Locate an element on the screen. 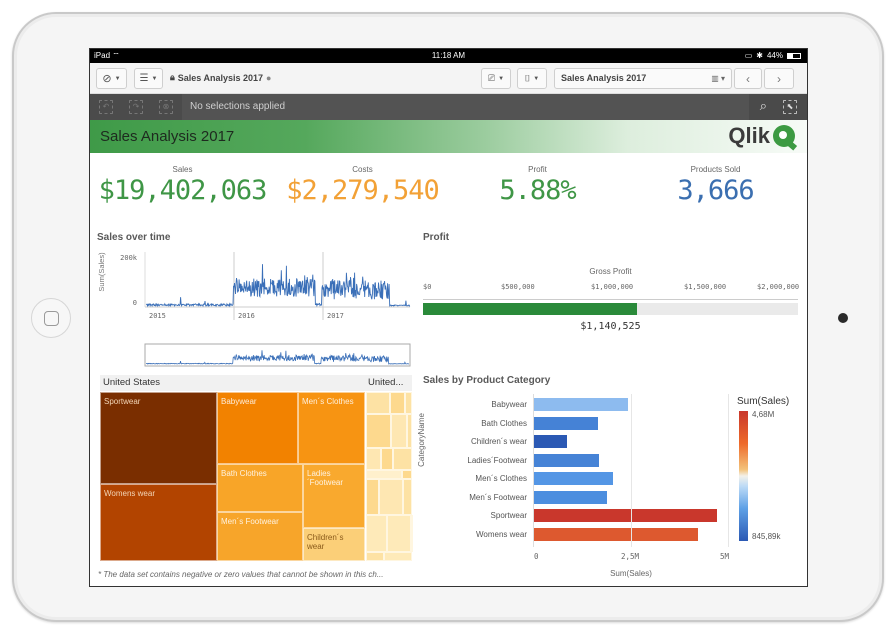 The width and height of the screenshot is (894, 632). app-title: 🔒︎ Sales Analysis 2017 ● is located at coordinates (220, 77).